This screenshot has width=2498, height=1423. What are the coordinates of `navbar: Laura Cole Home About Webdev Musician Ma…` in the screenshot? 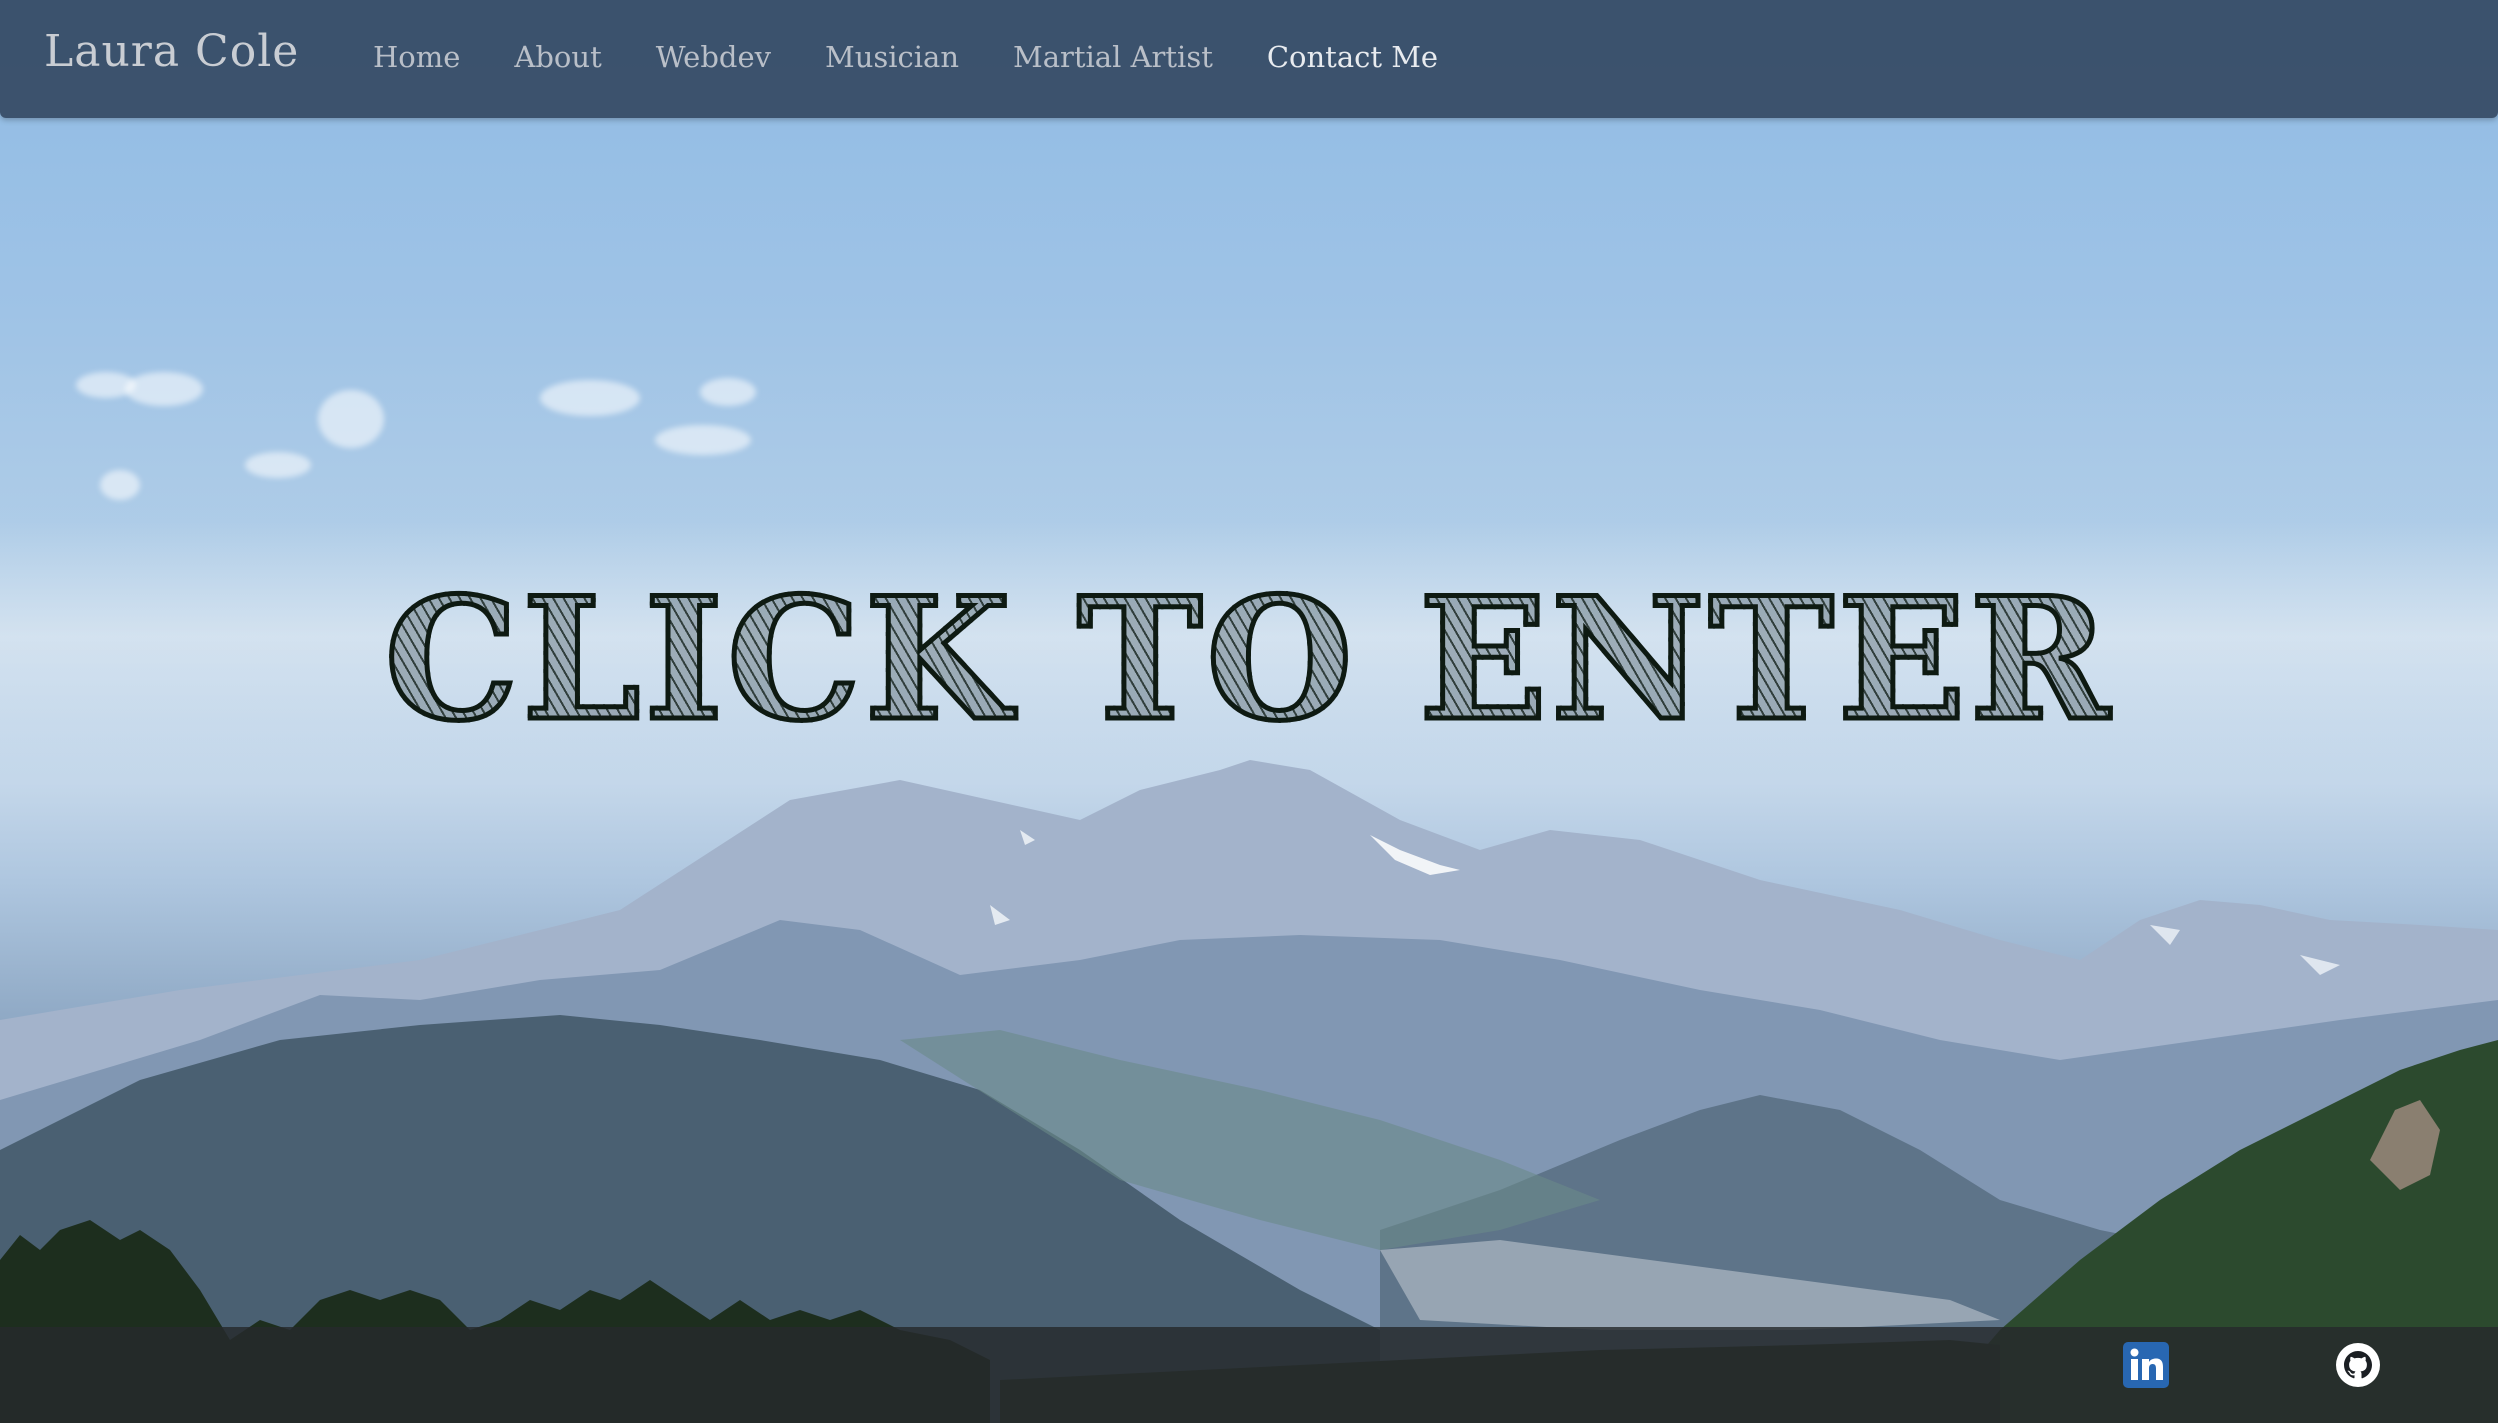 It's located at (1249, 59).